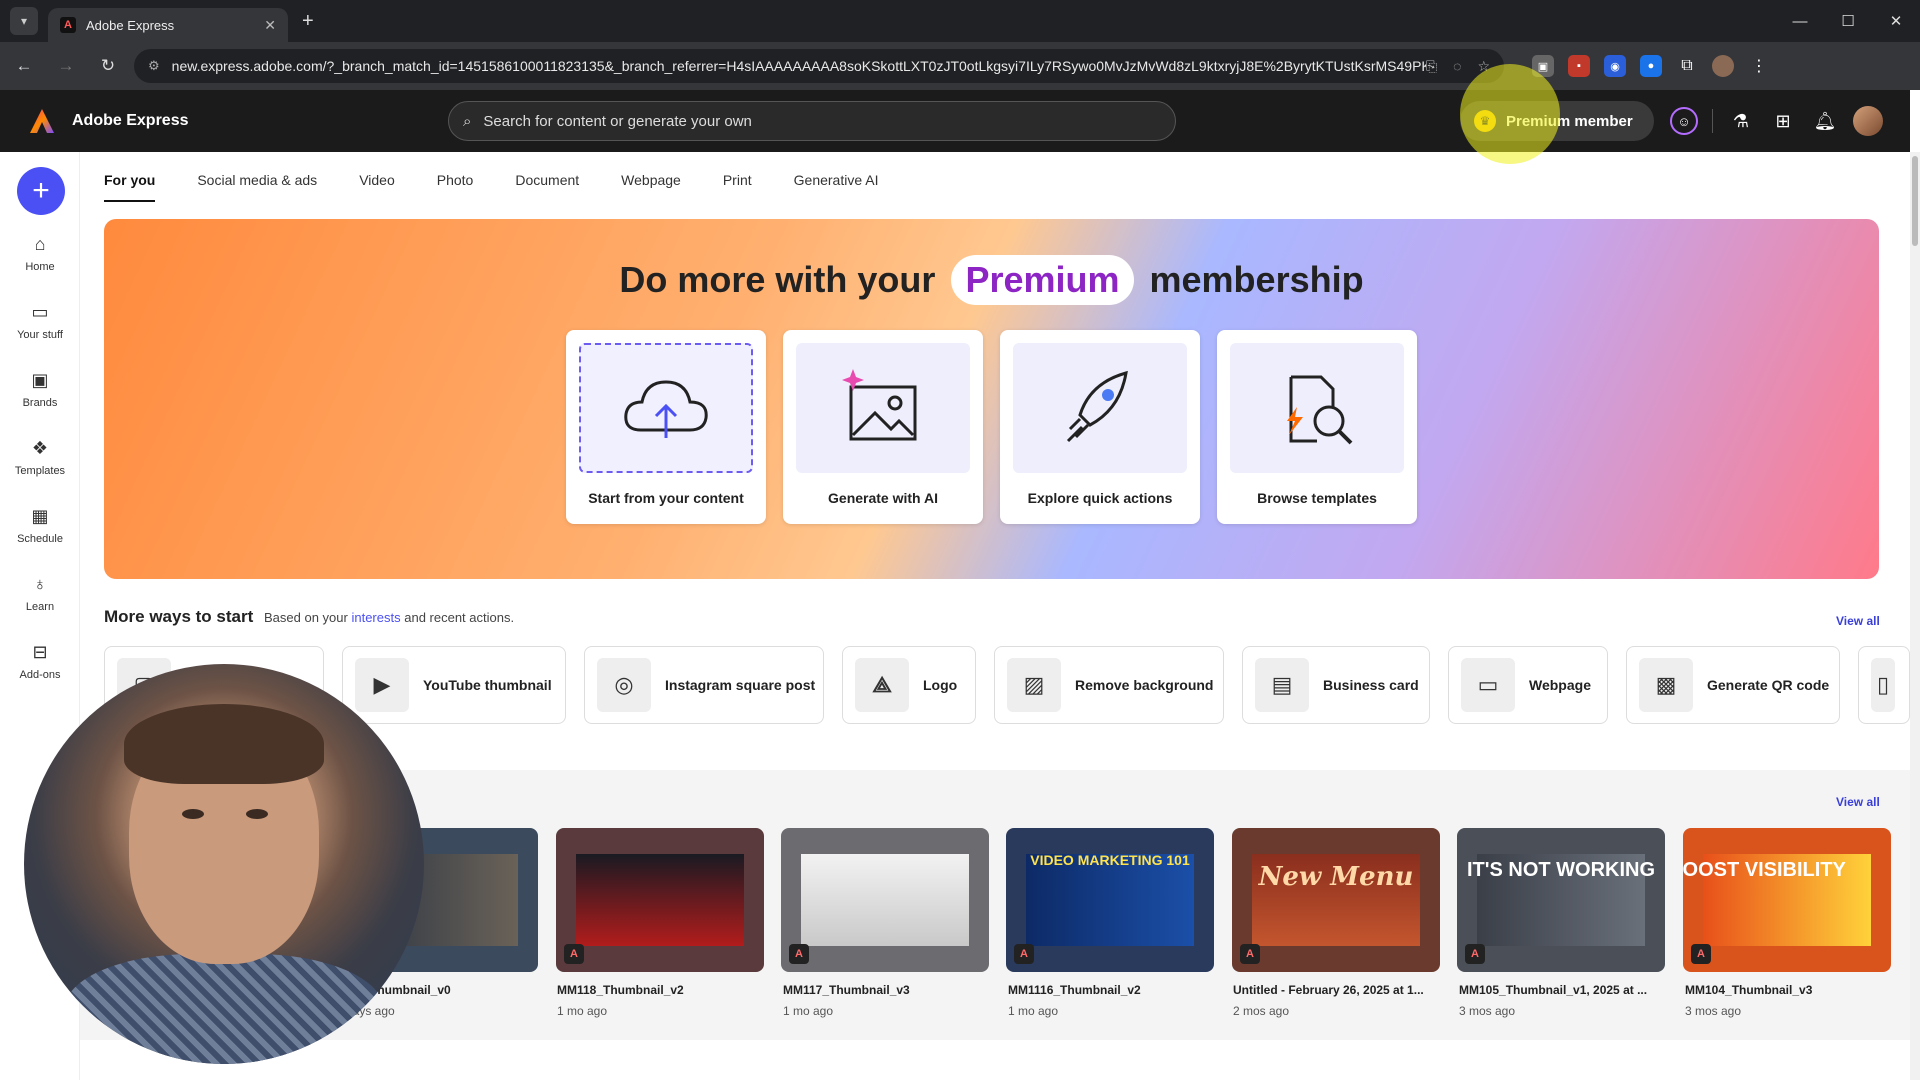  I want to click on thumbnail-title: BOOST VISIBILITY, so click(1764, 870).